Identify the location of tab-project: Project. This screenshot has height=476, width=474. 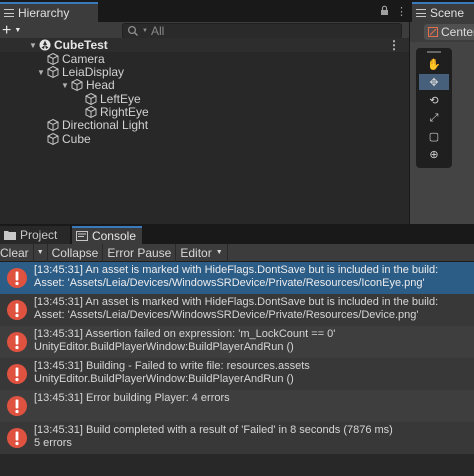
(35, 235).